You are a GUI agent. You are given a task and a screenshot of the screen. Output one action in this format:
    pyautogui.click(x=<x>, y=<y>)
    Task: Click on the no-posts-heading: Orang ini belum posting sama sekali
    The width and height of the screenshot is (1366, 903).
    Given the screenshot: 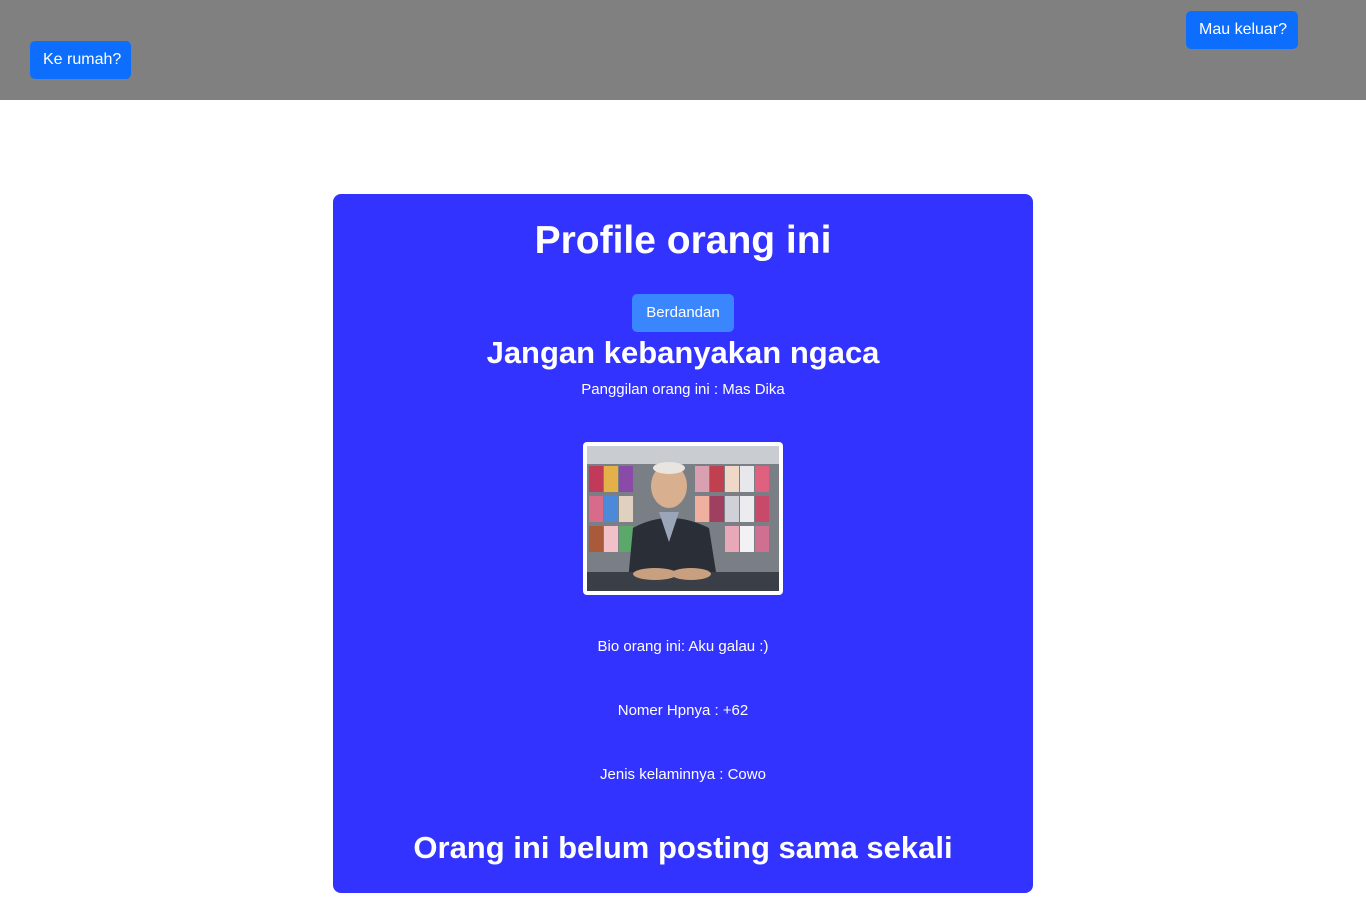 What is the action you would take?
    pyautogui.click(x=683, y=847)
    